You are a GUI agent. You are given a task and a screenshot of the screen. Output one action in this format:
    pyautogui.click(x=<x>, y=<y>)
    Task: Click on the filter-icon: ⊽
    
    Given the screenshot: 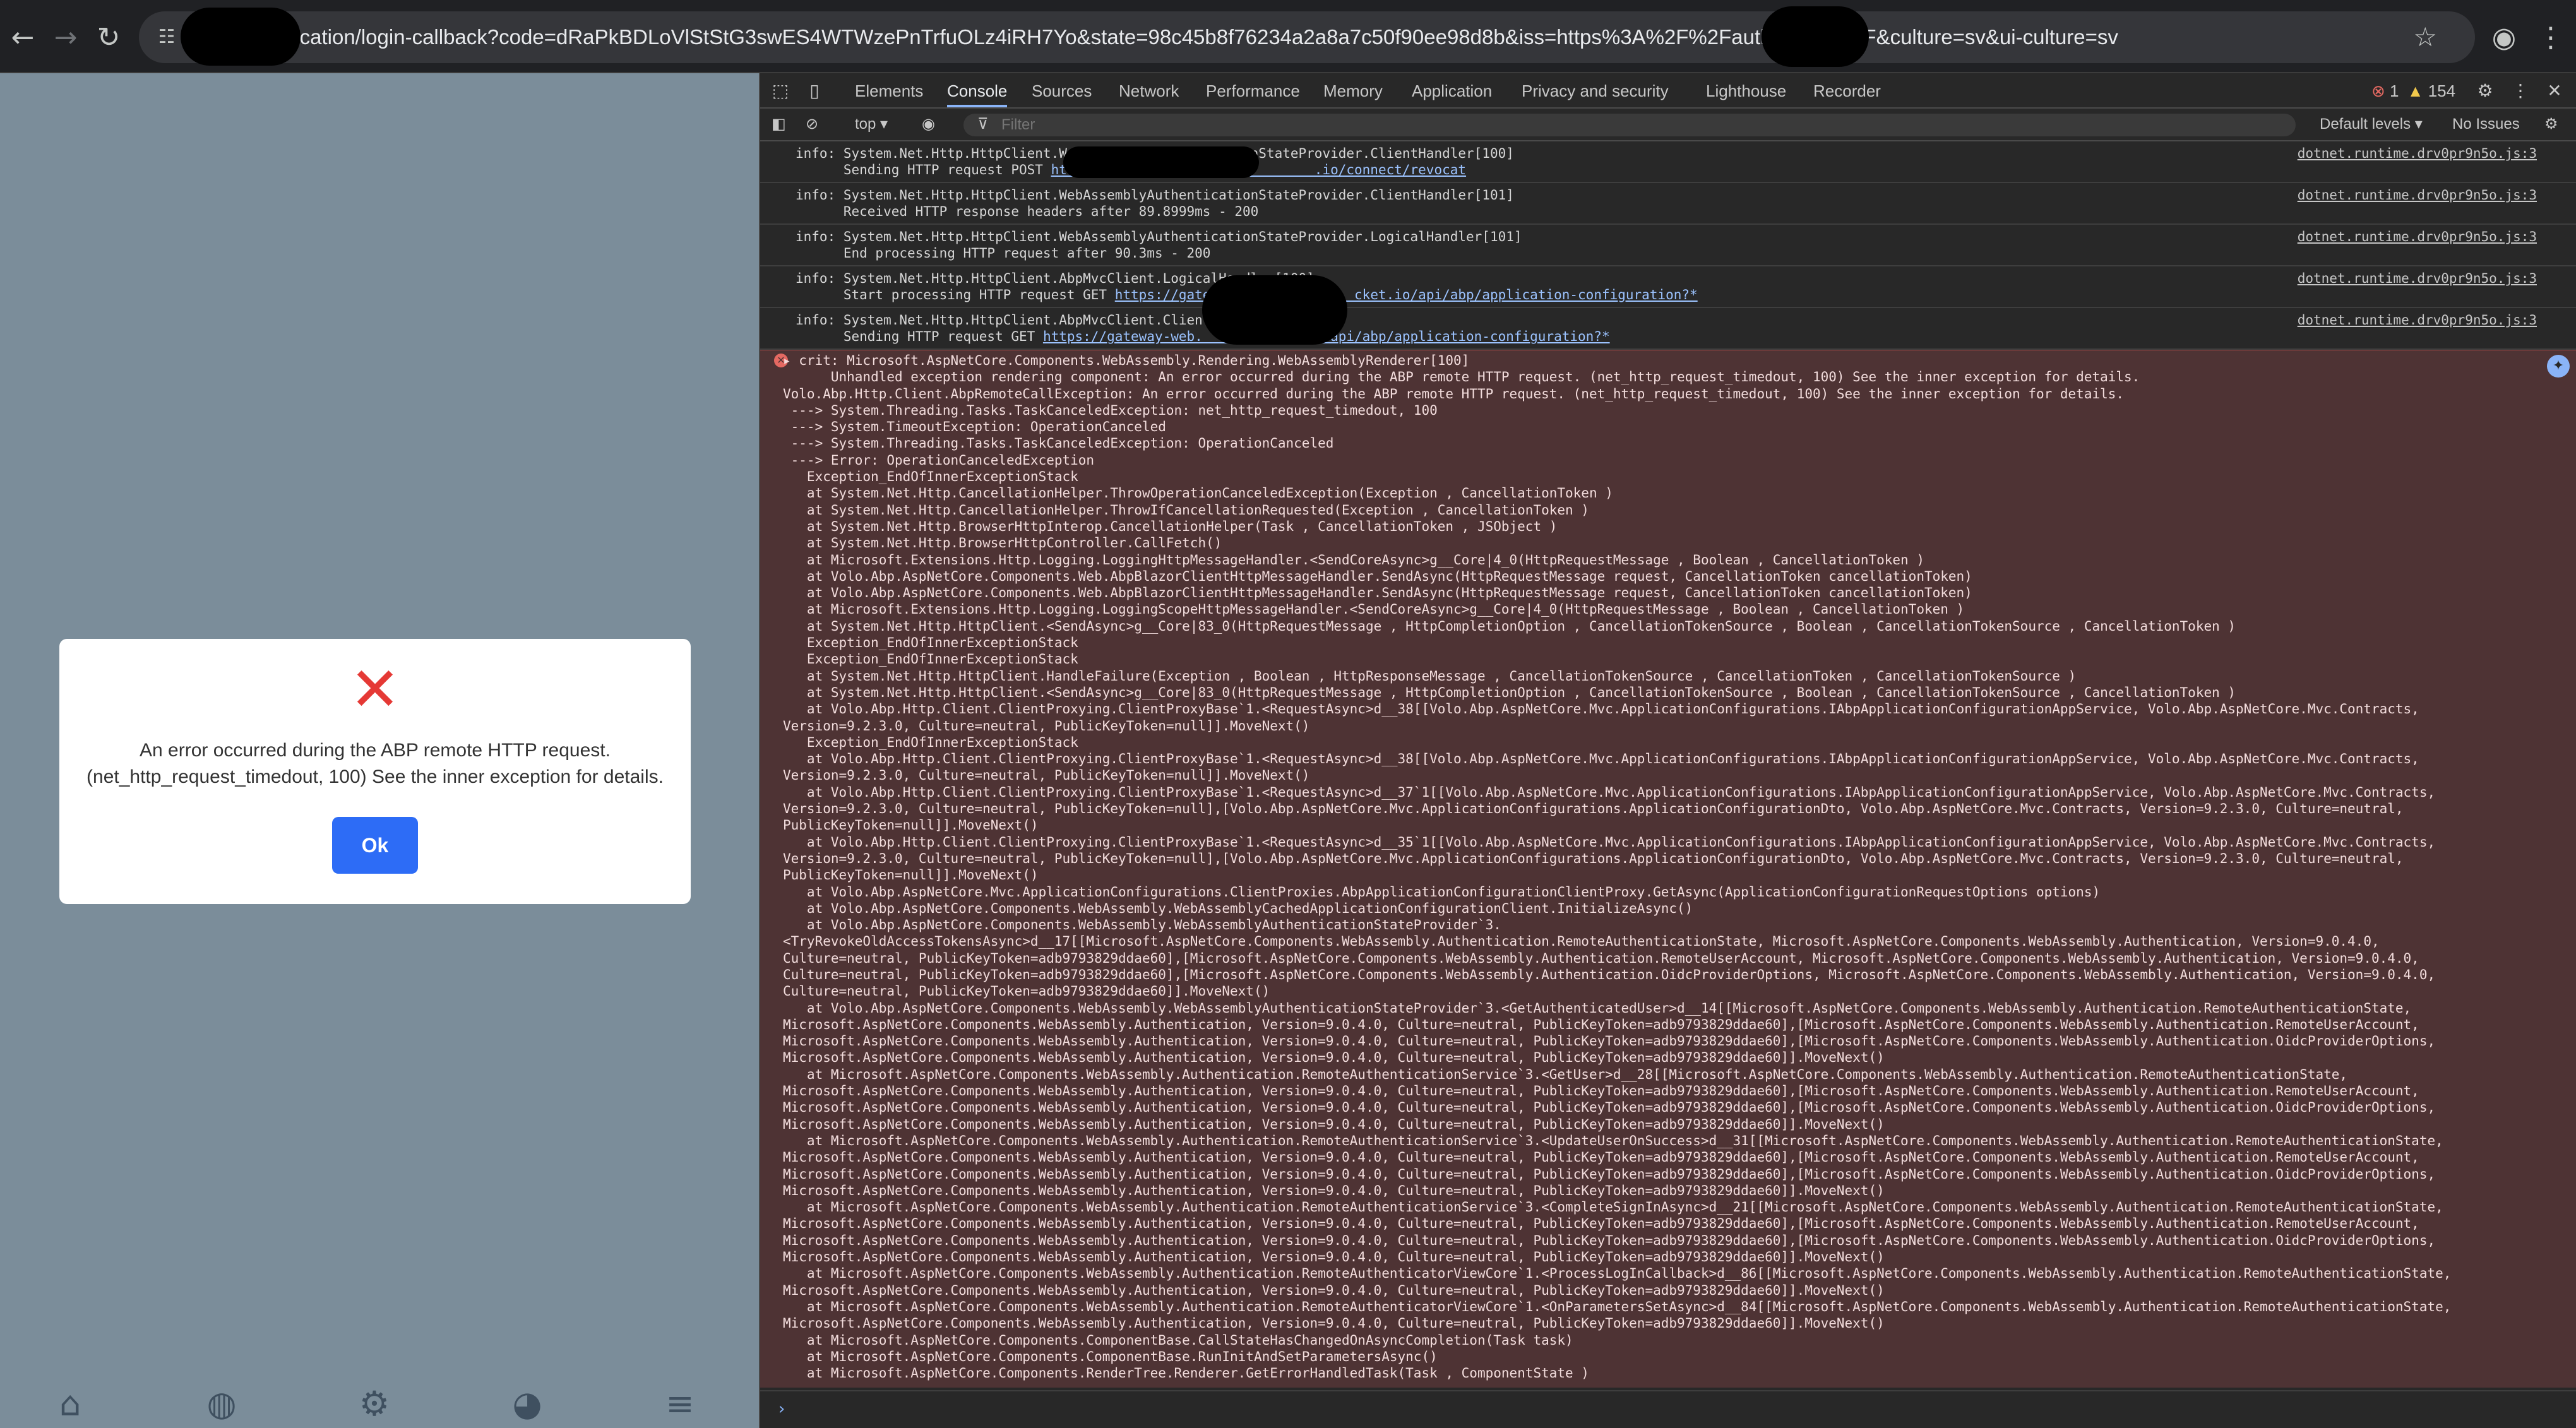 What is the action you would take?
    pyautogui.click(x=983, y=124)
    